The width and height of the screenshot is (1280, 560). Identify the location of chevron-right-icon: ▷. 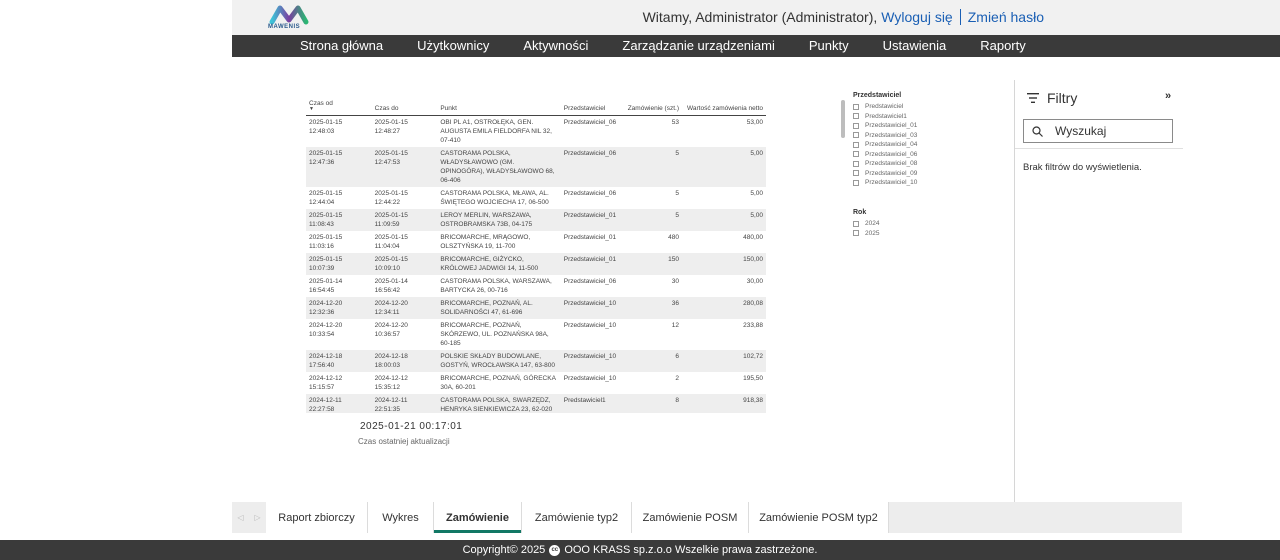
(257, 517).